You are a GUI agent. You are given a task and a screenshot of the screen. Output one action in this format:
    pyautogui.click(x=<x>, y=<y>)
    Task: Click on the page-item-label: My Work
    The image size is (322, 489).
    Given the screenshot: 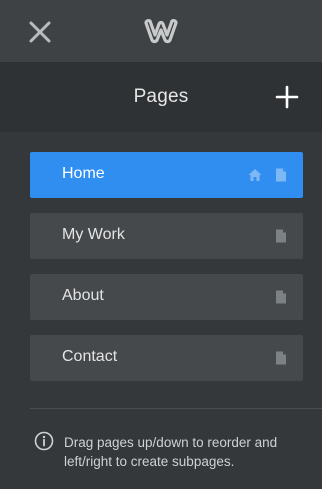 What is the action you would take?
    pyautogui.click(x=93, y=234)
    